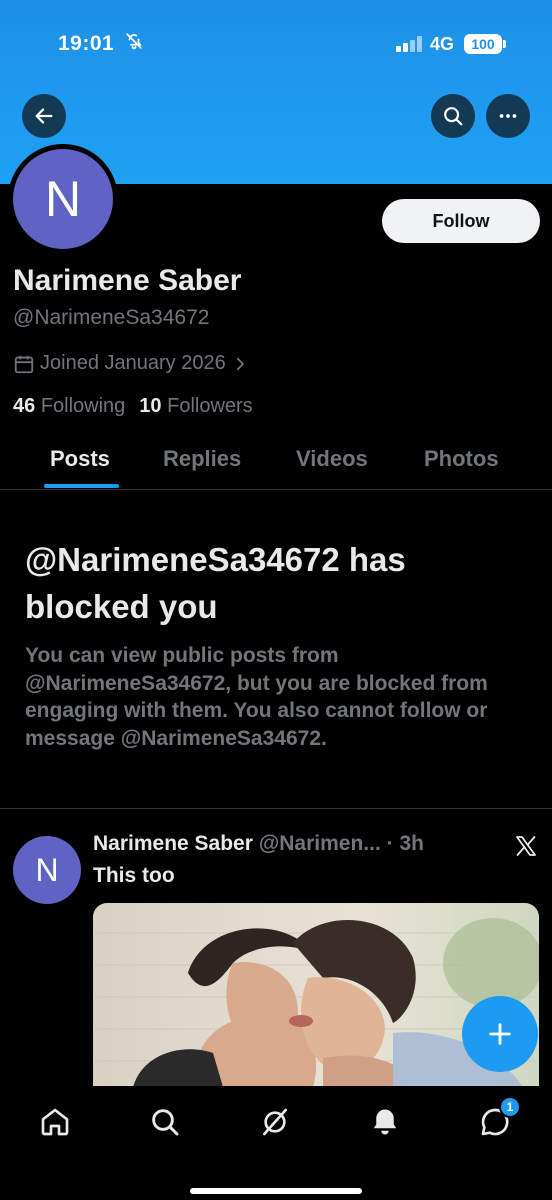 Image resolution: width=552 pixels, height=1200 pixels. I want to click on nav-notifications, so click(385, 1122).